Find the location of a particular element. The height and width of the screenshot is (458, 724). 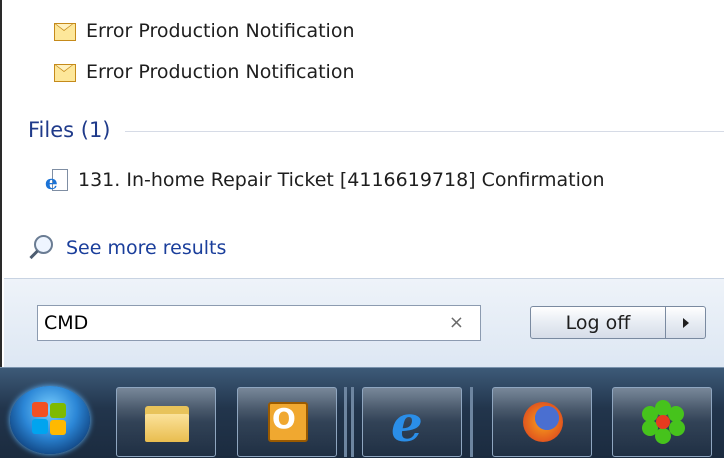

taskbar-app-outlook: O is located at coordinates (287, 422).